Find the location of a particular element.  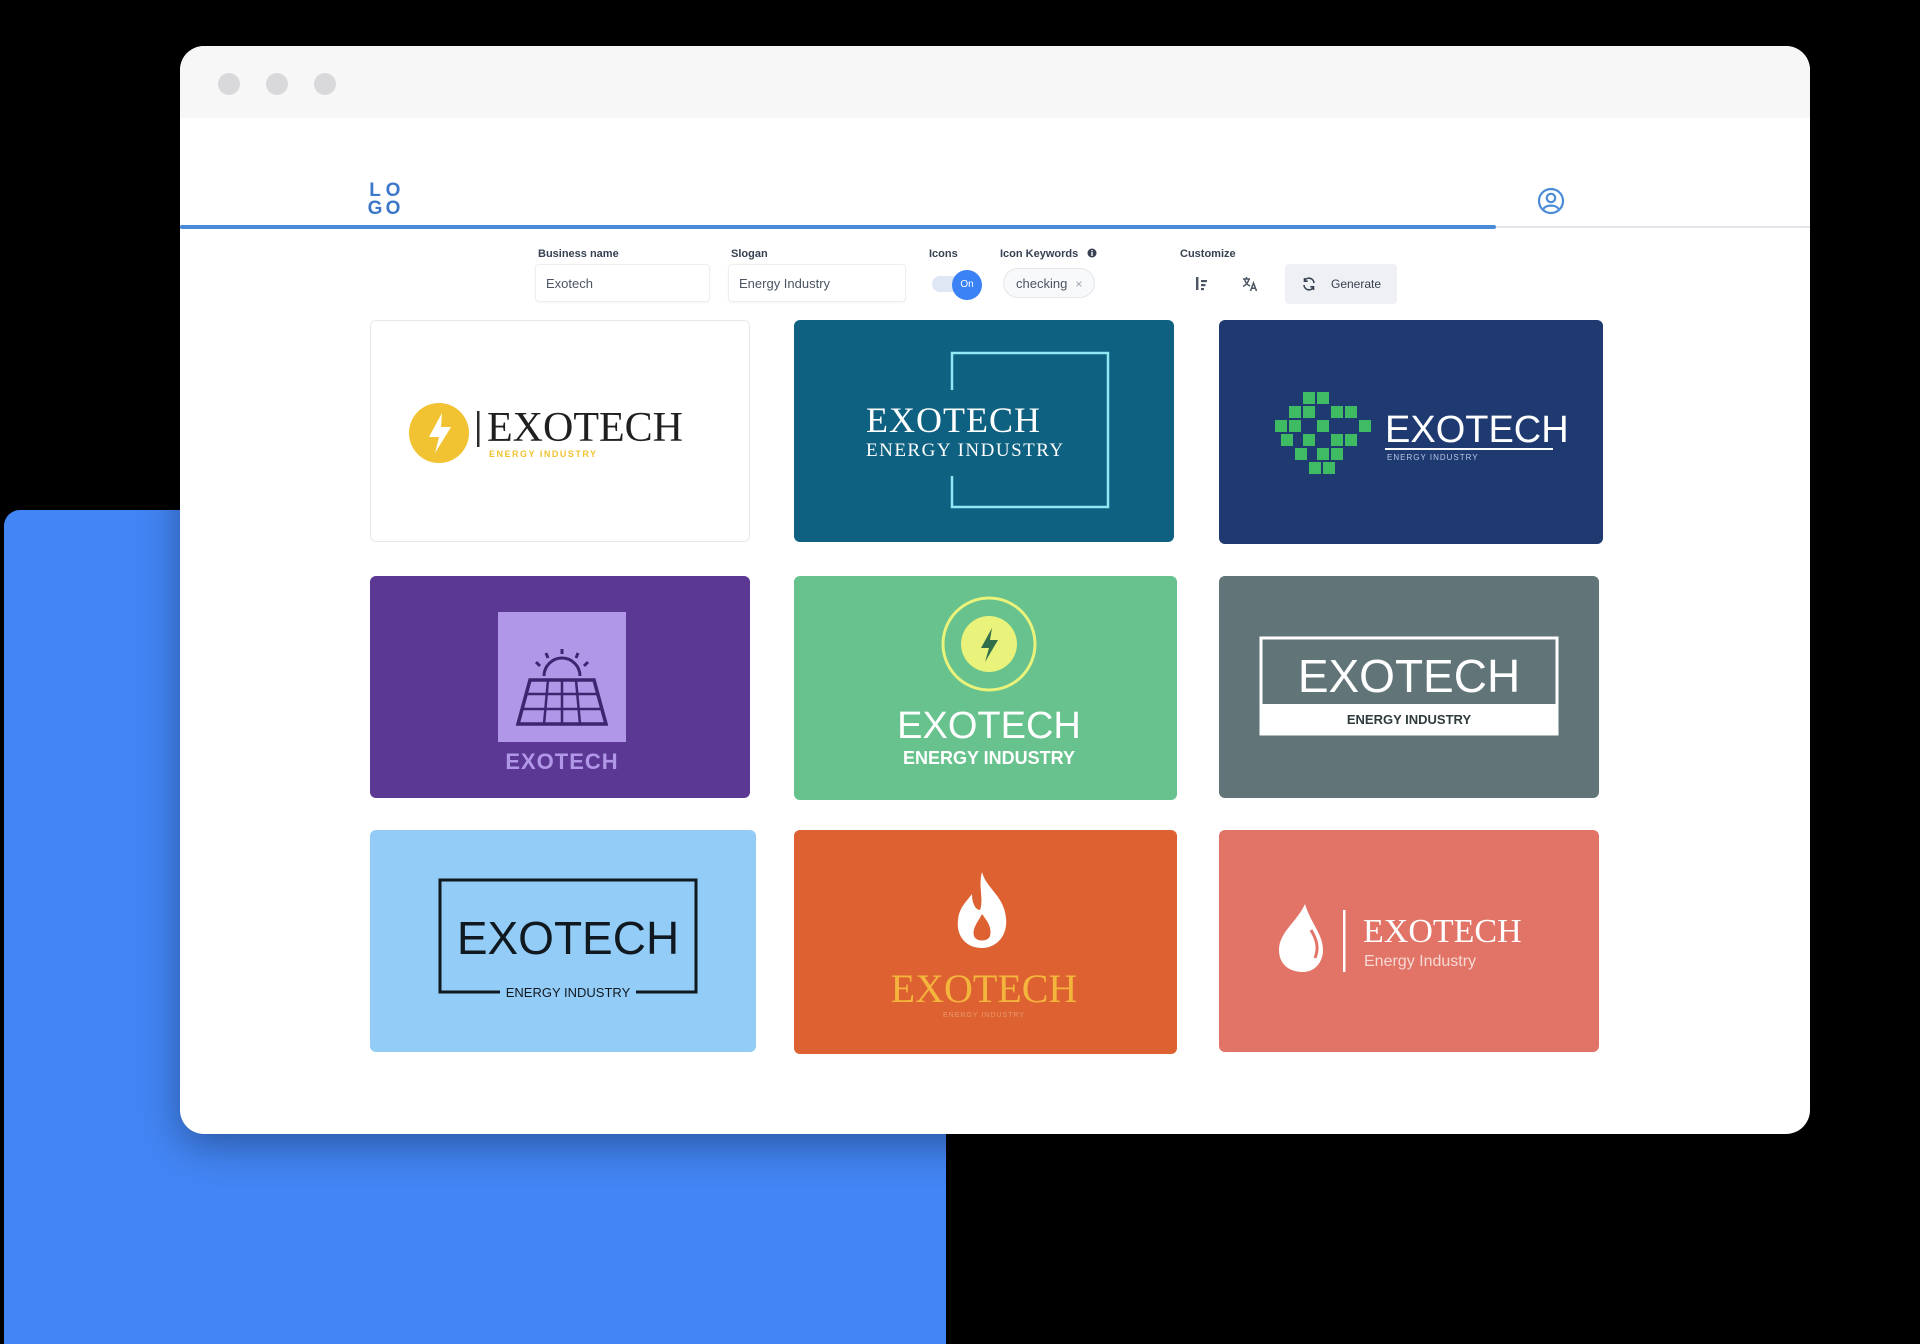

customize-layout-button is located at coordinates (1202, 284).